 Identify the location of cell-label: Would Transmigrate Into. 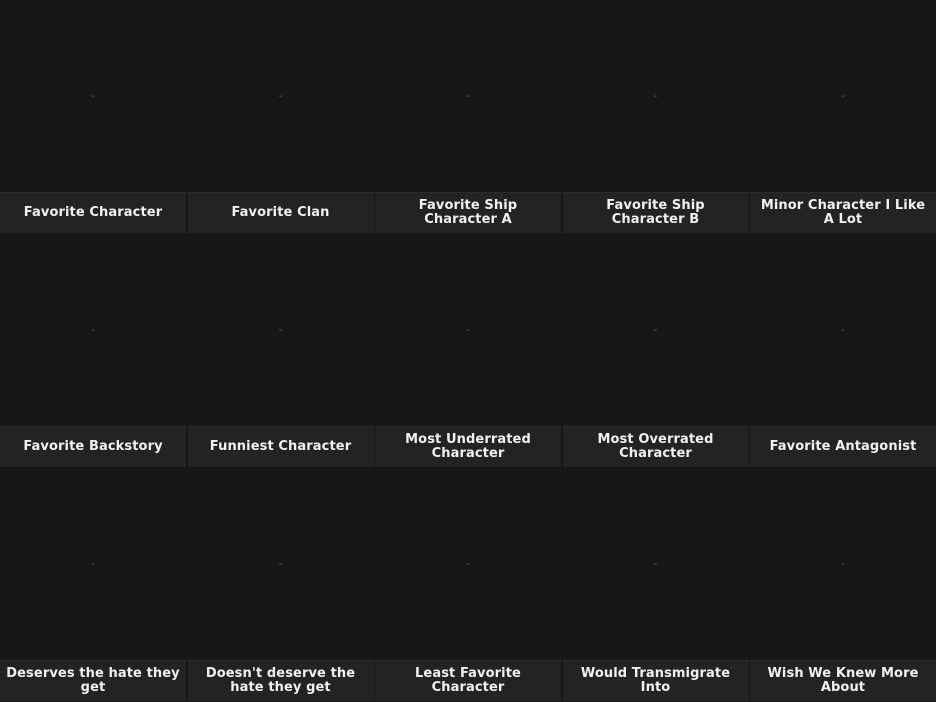
(655, 680).